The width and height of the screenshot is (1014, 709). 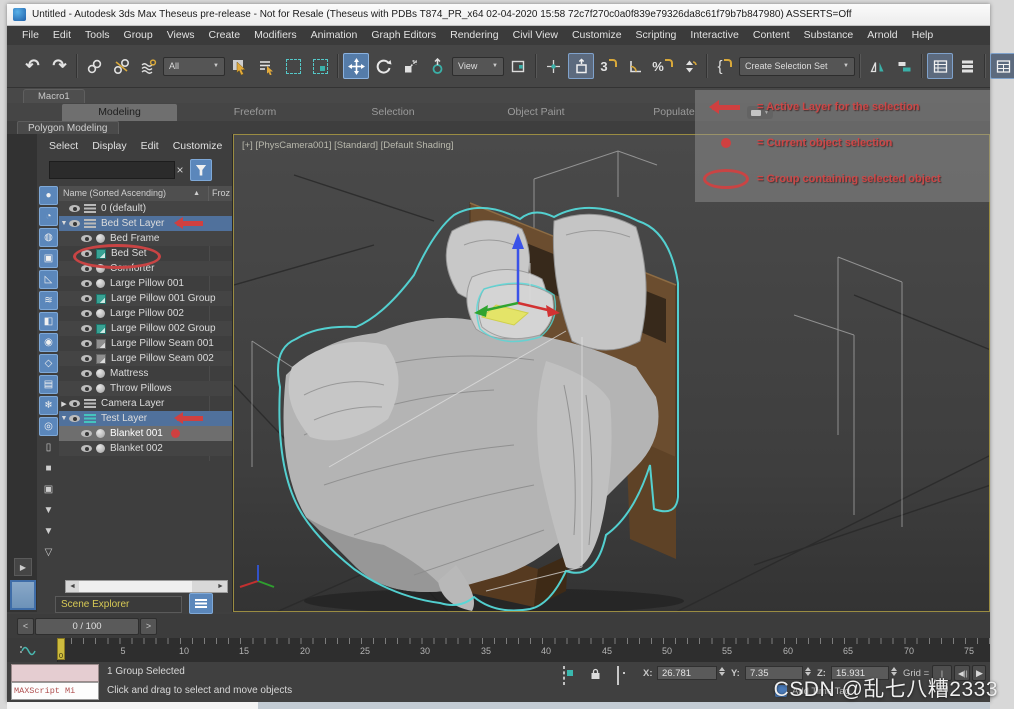 What do you see at coordinates (48, 258) in the screenshot?
I see `filter-cameras-button: ▣` at bounding box center [48, 258].